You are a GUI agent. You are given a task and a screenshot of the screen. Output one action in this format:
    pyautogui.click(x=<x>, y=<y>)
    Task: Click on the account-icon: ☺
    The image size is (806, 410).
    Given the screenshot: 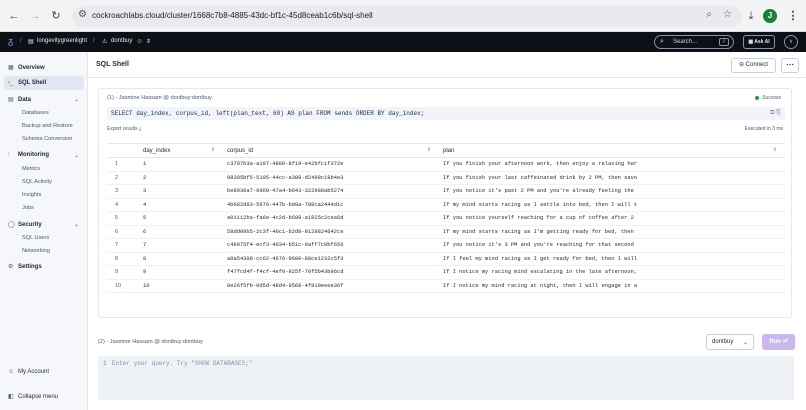 What is the action you would take?
    pyautogui.click(x=11, y=372)
    